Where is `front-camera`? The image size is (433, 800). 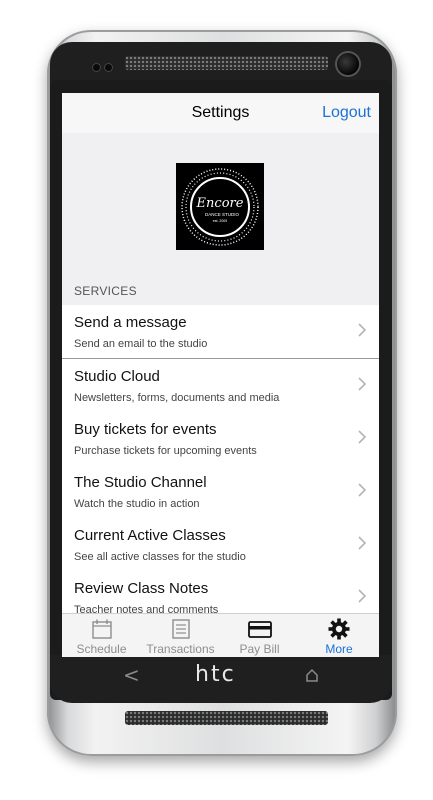
front-camera is located at coordinates (348, 64).